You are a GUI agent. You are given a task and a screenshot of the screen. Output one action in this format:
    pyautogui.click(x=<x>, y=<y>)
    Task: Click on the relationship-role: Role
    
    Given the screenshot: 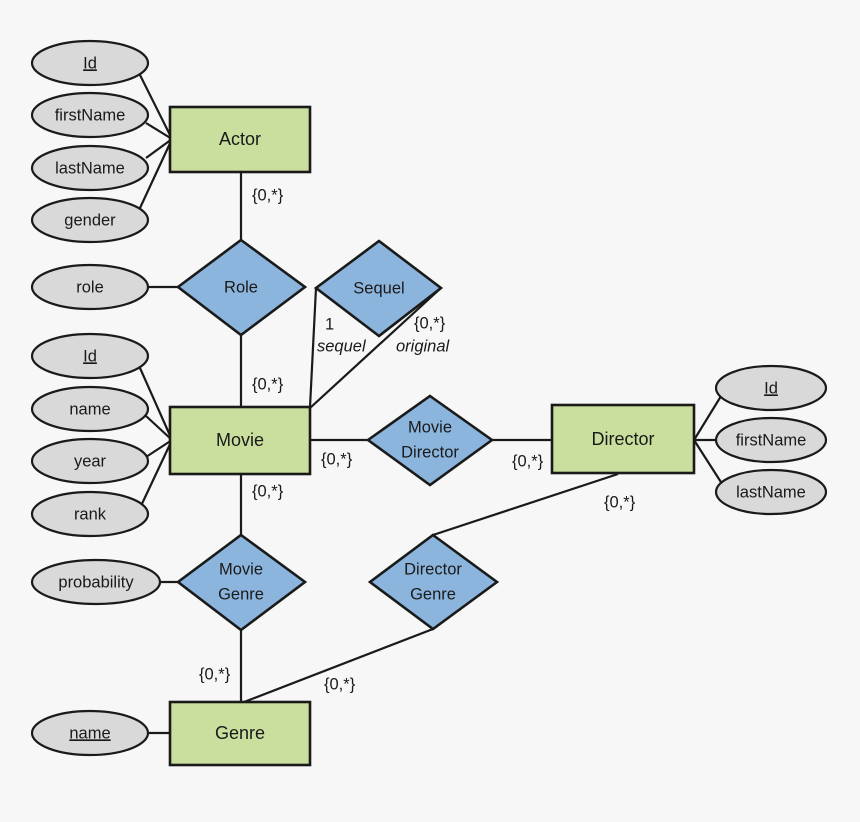 What is the action you would take?
    pyautogui.click(x=241, y=287)
    